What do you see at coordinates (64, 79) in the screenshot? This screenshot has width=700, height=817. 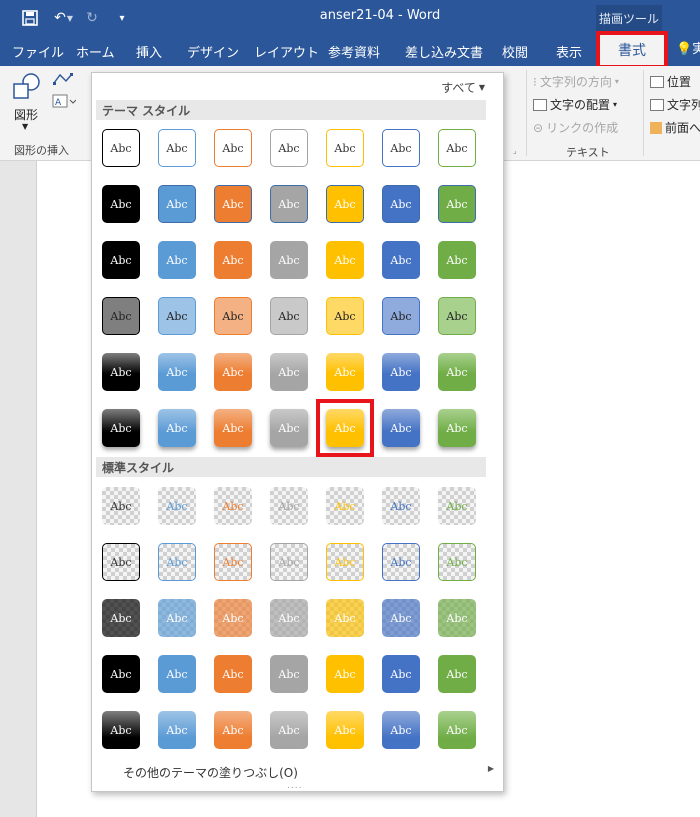 I see `edit-shape-icon` at bounding box center [64, 79].